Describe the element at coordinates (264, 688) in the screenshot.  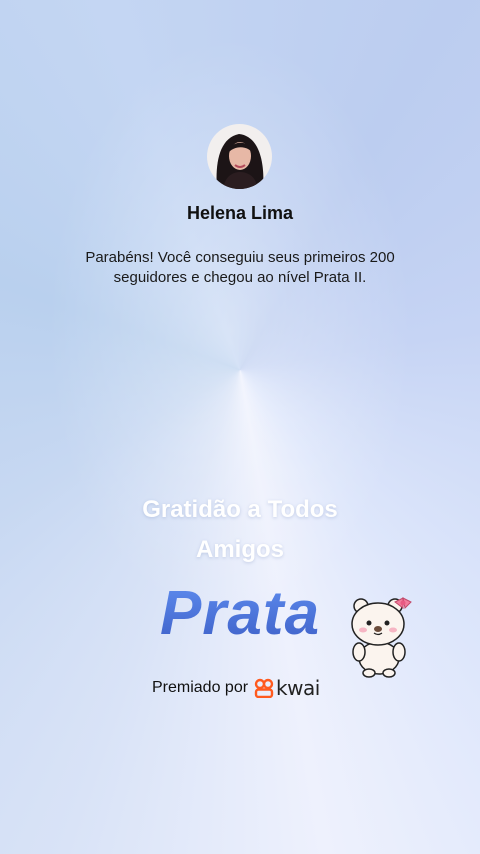
I see `kwai-logo-icon` at that location.